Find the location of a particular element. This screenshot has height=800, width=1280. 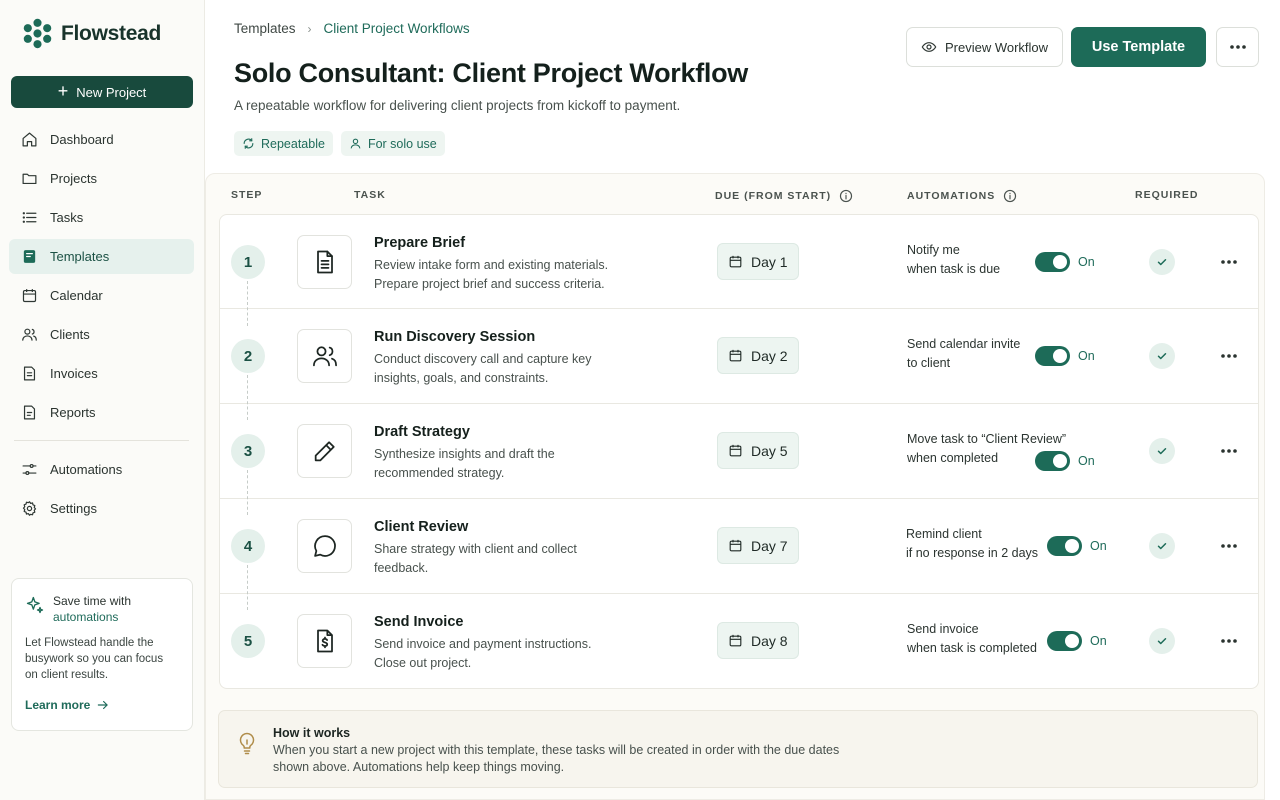

folder-icon is located at coordinates (29, 179).